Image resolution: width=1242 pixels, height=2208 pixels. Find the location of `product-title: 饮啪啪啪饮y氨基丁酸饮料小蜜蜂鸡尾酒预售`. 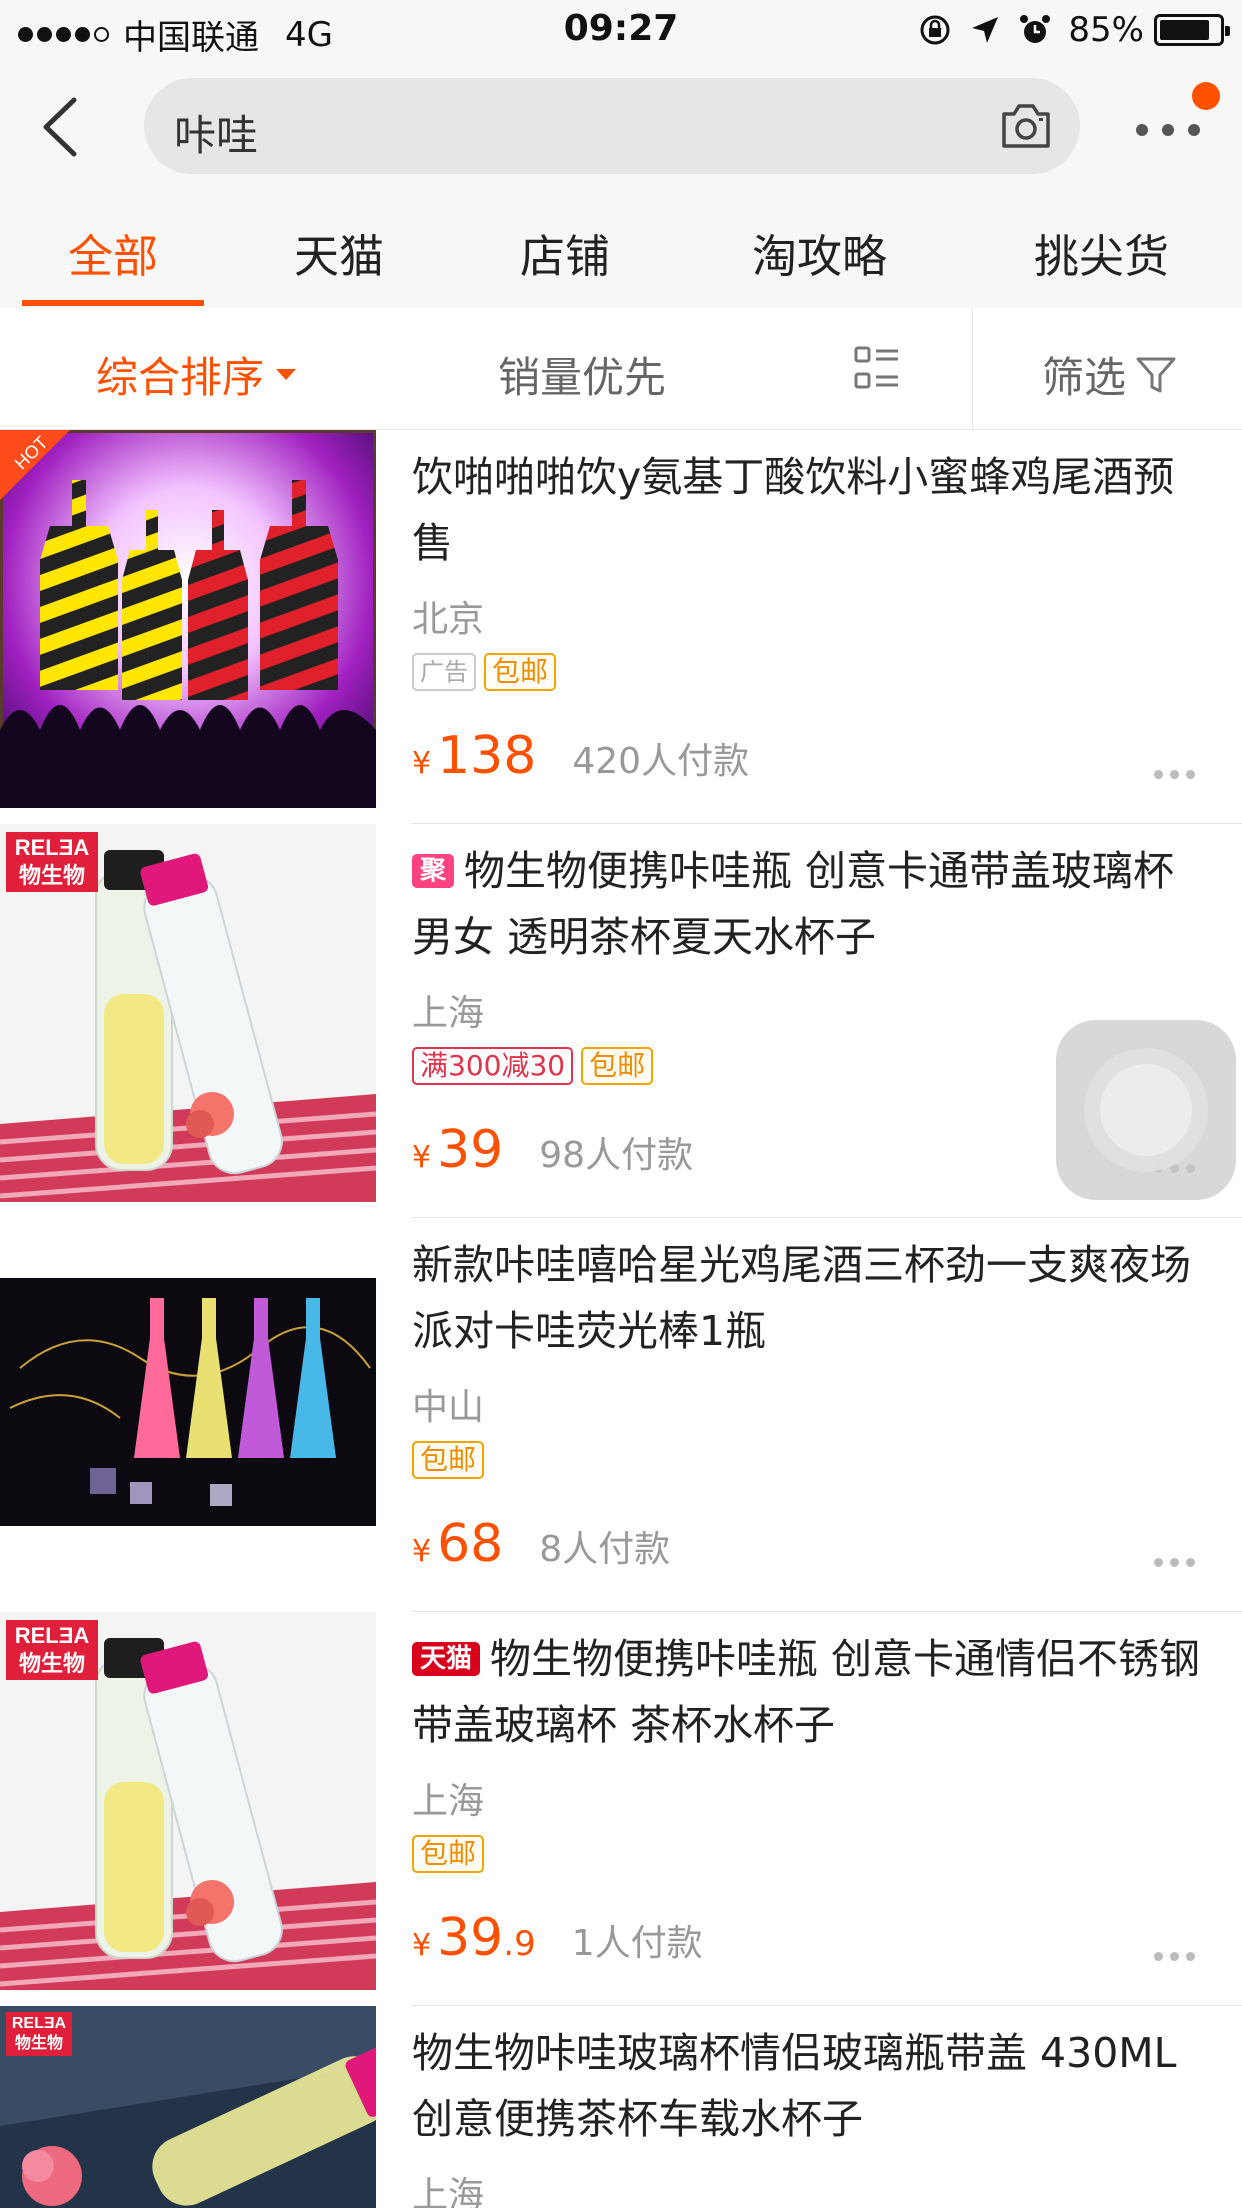

product-title: 饮啪啪啪饮y氨基丁酸饮料小蜜蜂鸡尾酒预售 is located at coordinates (812, 510).